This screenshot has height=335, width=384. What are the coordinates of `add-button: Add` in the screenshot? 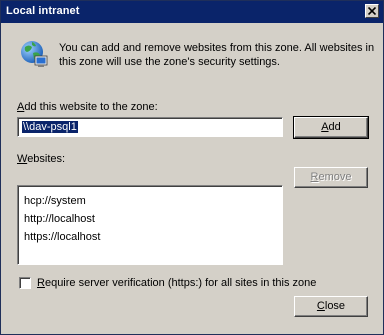 It's located at (331, 127).